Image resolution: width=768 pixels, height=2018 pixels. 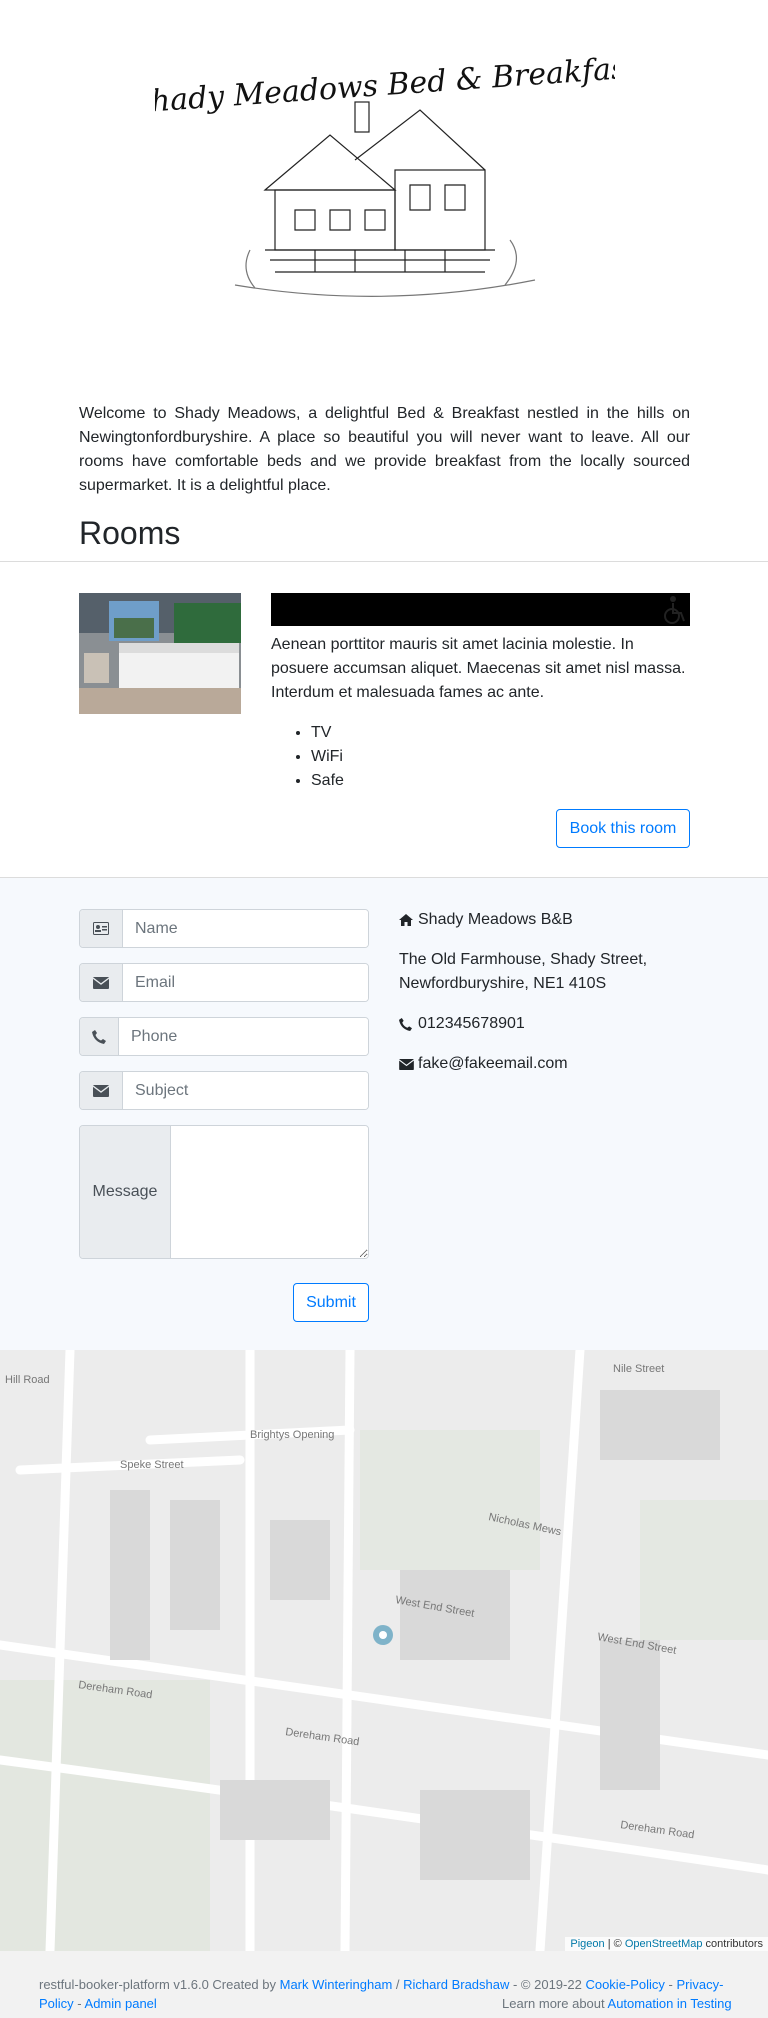 I want to click on map-label-street: Brightys Opening, so click(x=292, y=1435).